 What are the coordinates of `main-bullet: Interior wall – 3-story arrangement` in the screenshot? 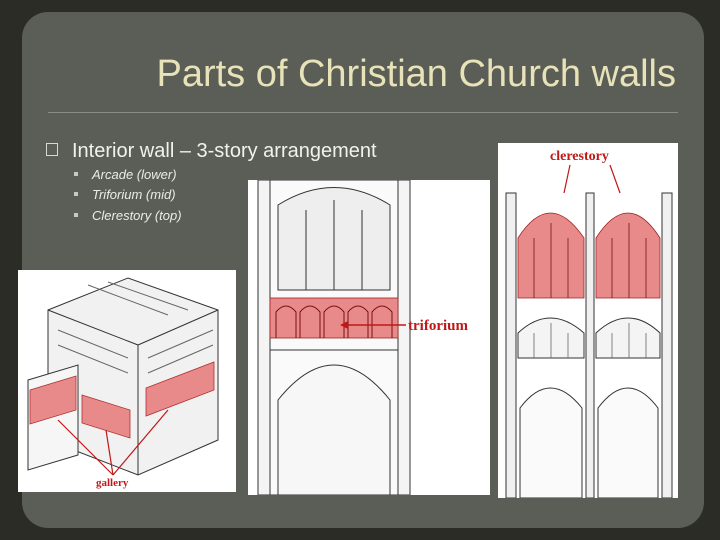 It's located at (211, 151).